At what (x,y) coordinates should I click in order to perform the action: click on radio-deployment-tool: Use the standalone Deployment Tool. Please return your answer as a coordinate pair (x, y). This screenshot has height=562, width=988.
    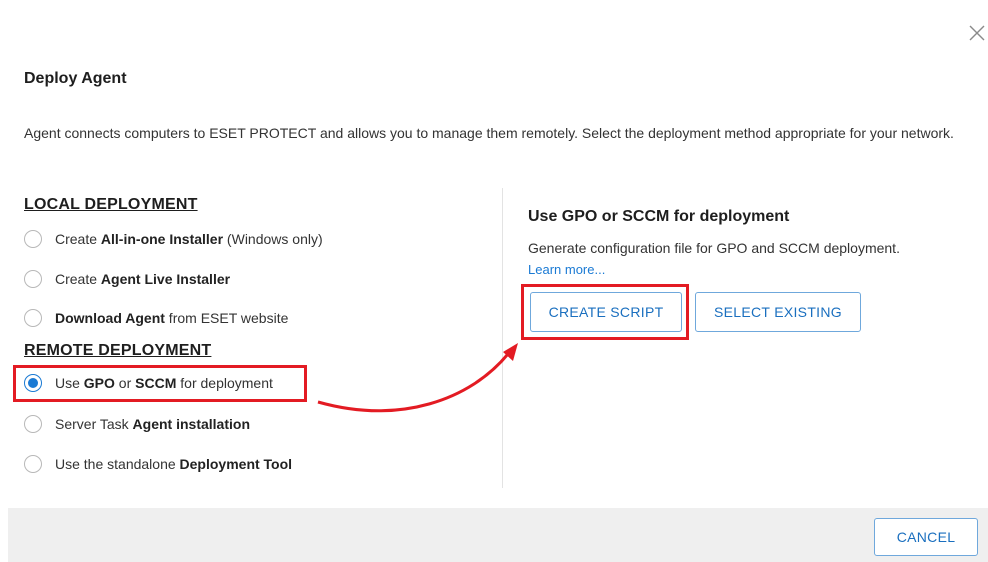
    Looking at the image, I should click on (158, 464).